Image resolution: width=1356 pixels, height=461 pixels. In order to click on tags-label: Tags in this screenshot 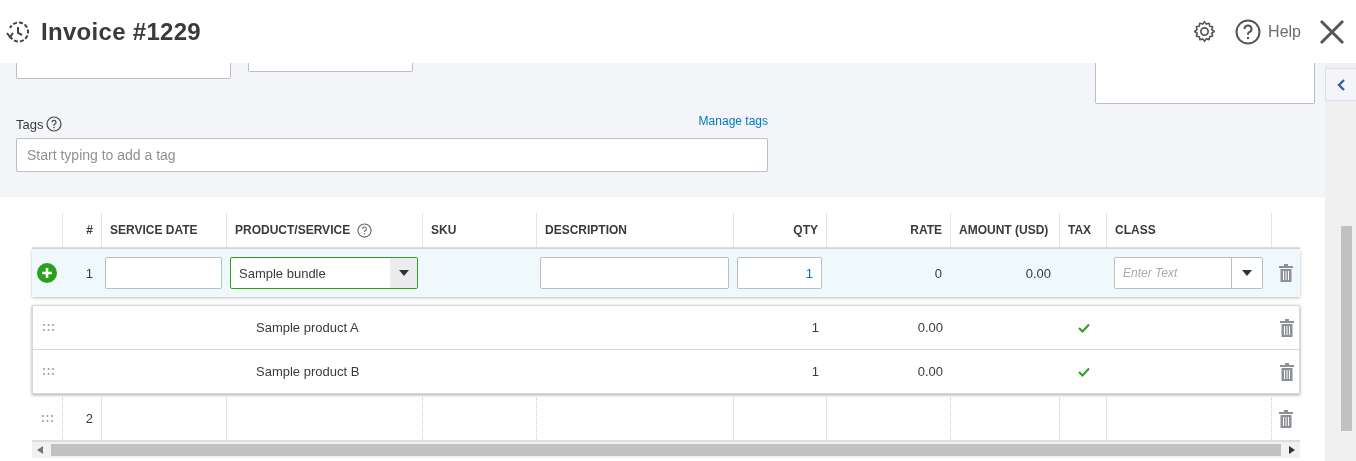, I will do `click(30, 124)`.